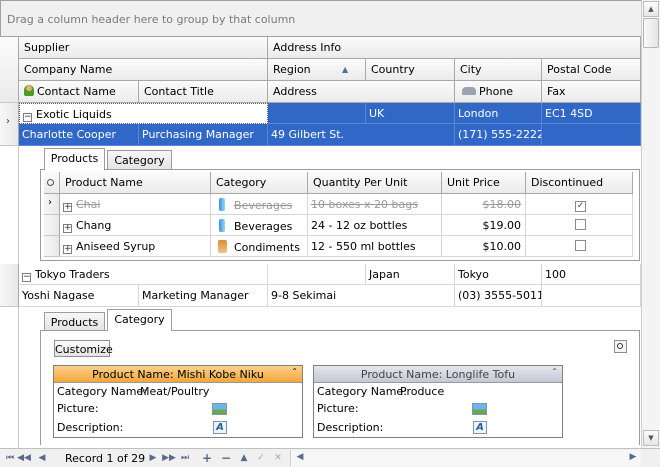 This screenshot has height=467, width=660. Describe the element at coordinates (375, 225) in the screenshot. I see `product-quantity-cell: 24 - 12 oz bottles` at that location.